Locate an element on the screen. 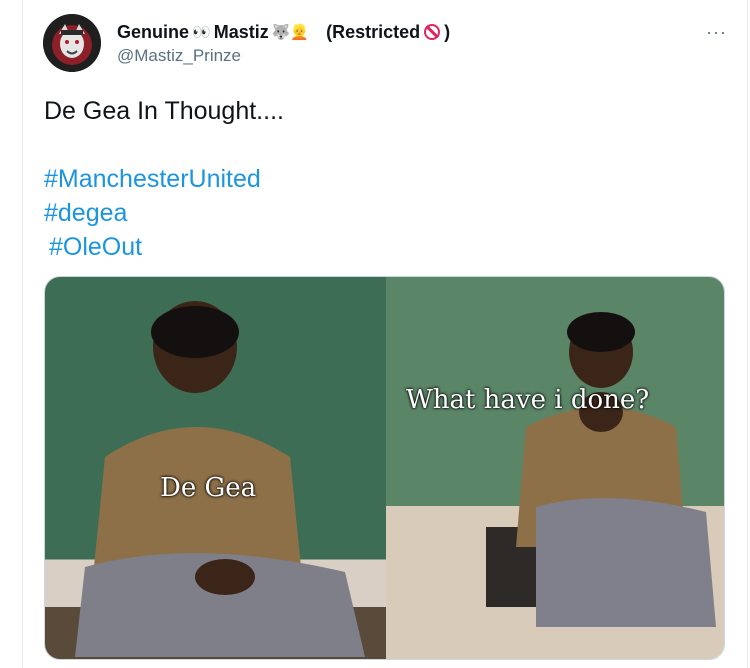 The image size is (750, 668). meme-caption-left: De Gea is located at coordinates (208, 488).